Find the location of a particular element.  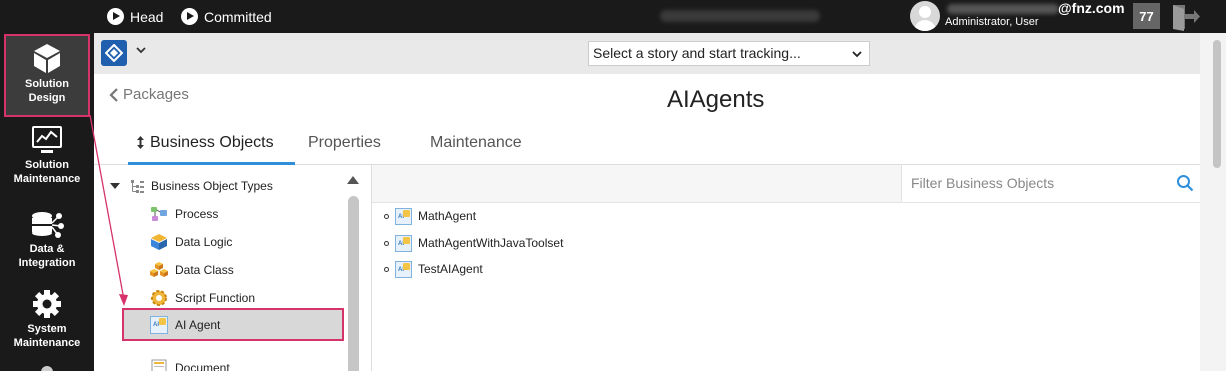

user-role: Administrator, User is located at coordinates (992, 22).